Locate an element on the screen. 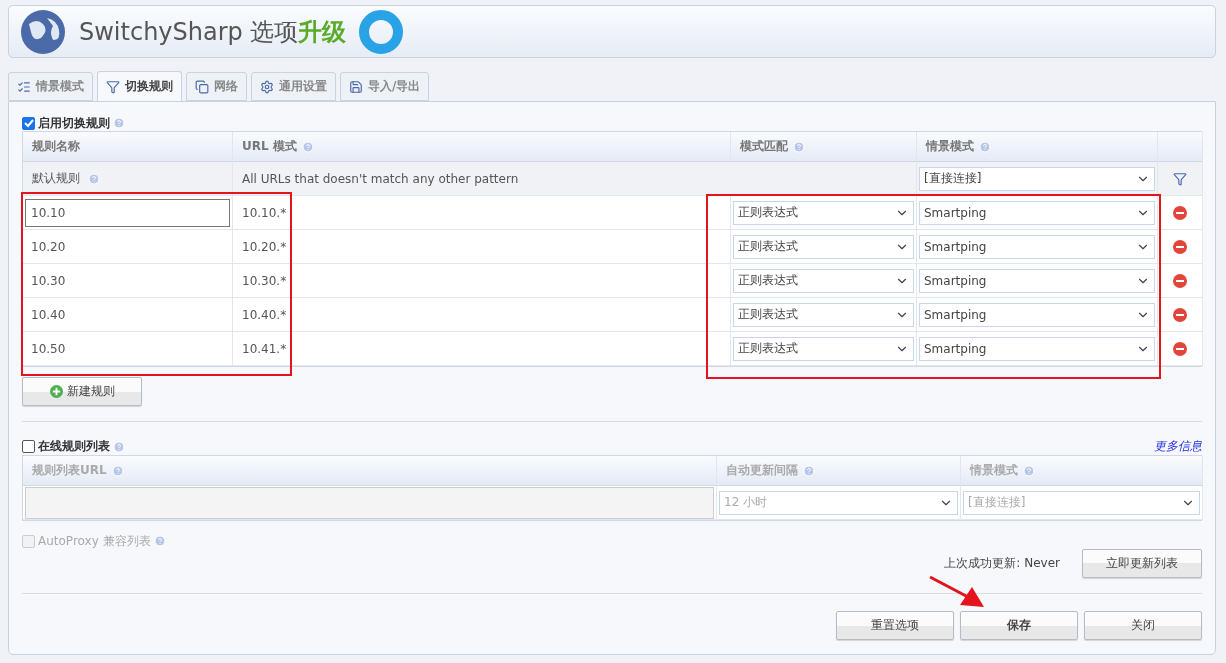 The height and width of the screenshot is (663, 1226). footer-button: 关闭 is located at coordinates (1143, 625).